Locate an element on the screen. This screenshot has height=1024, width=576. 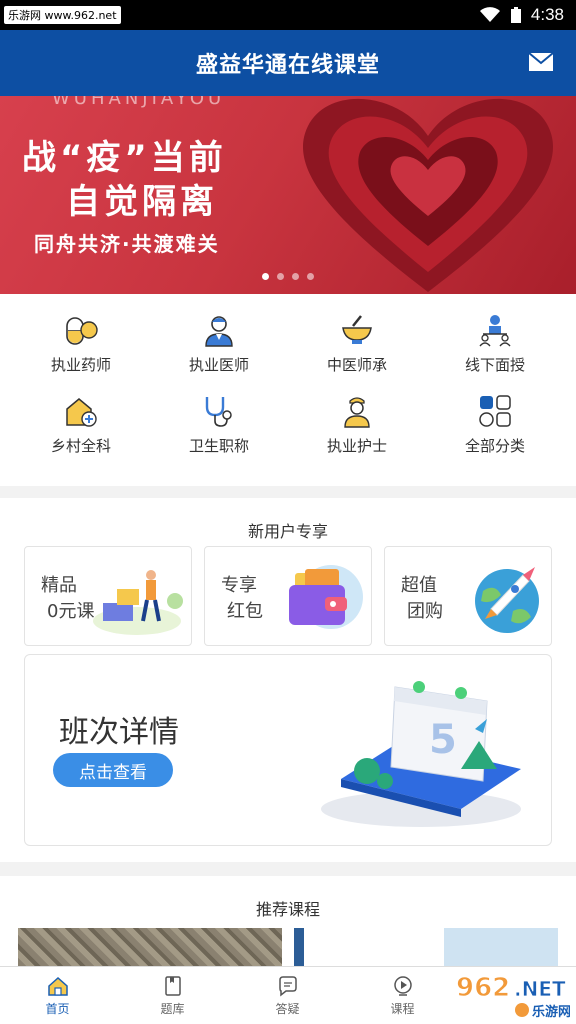
category-nurse: 执业护士 is located at coordinates (357, 424).